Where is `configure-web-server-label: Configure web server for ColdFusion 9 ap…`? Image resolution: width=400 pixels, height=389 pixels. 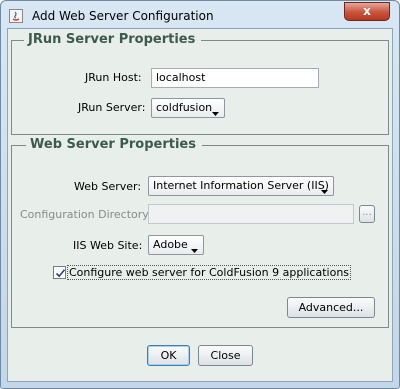 configure-web-server-label: Configure web server for ColdFusion 9 ap… is located at coordinates (209, 272).